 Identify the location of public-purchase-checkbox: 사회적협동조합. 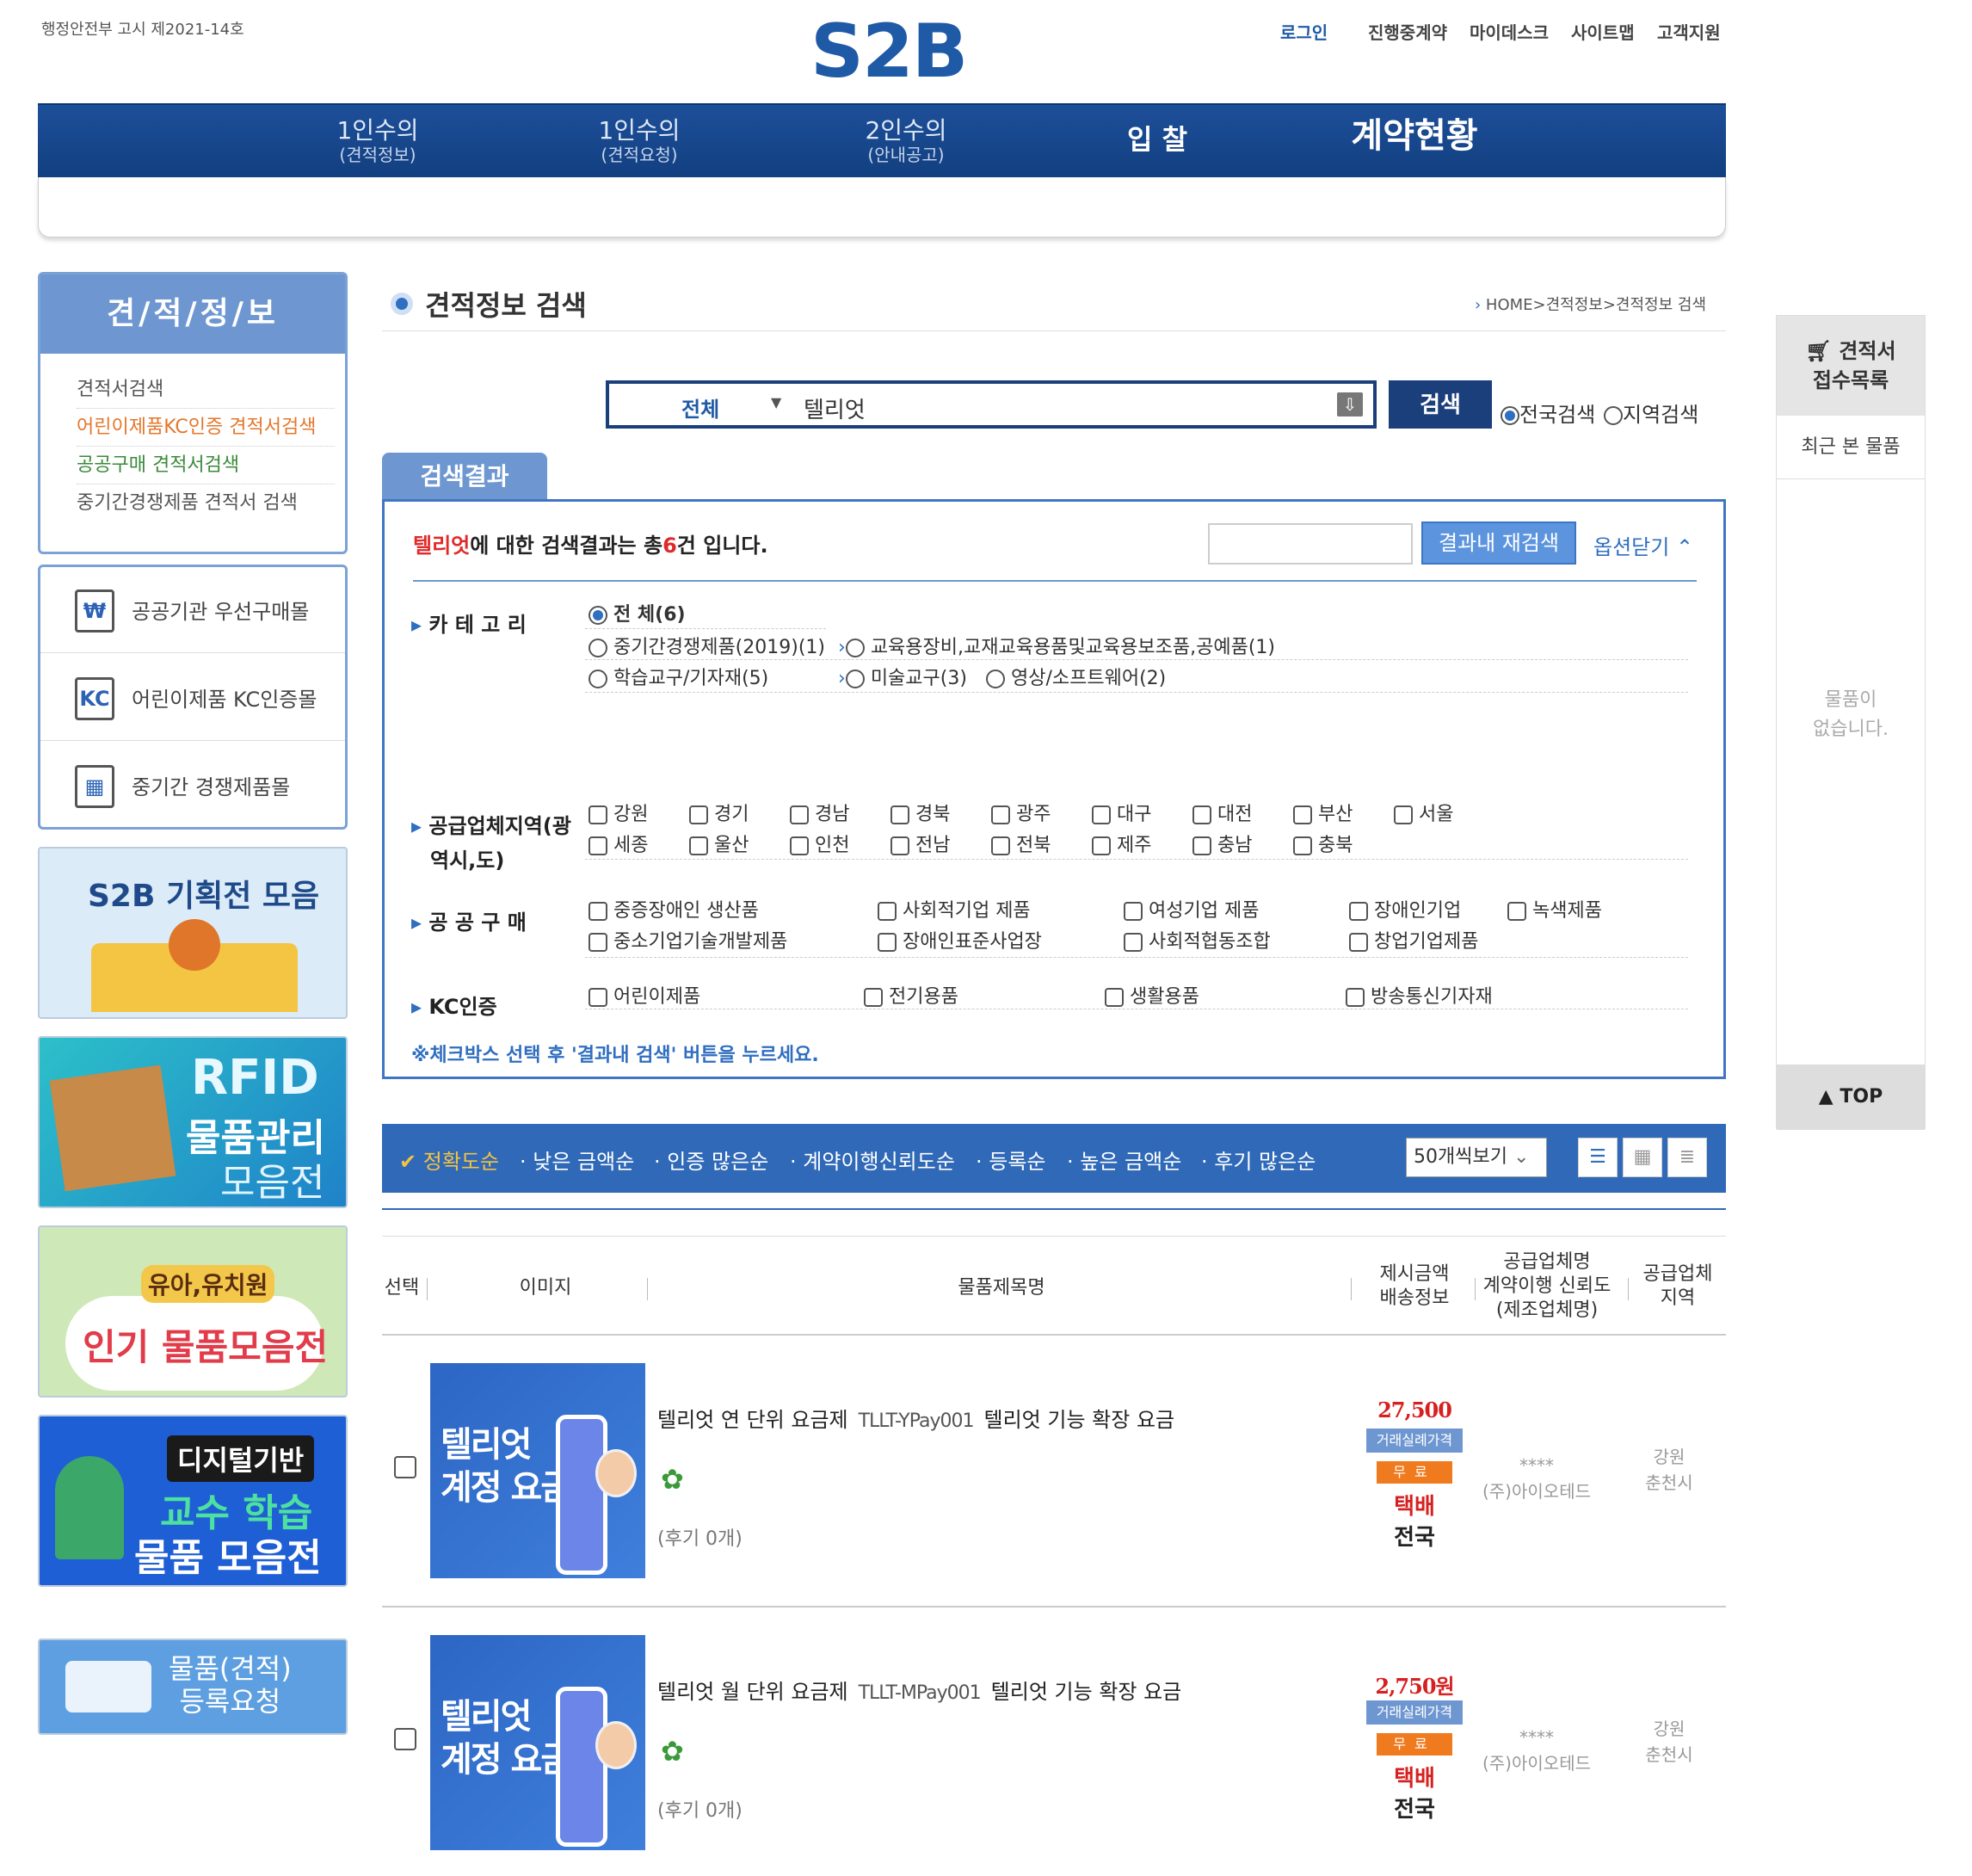
(1197, 939).